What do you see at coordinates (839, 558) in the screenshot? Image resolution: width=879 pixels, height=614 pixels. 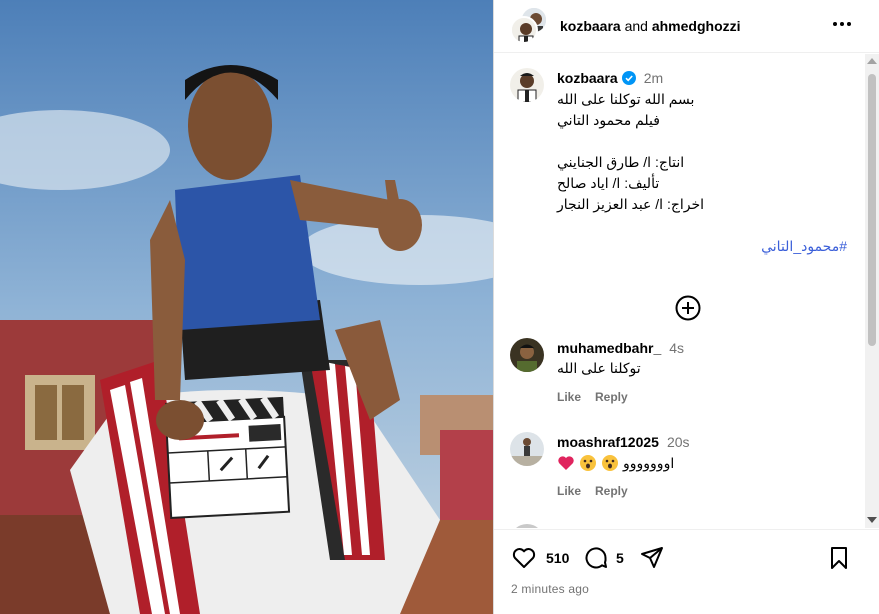 I see `bookmark-icon` at bounding box center [839, 558].